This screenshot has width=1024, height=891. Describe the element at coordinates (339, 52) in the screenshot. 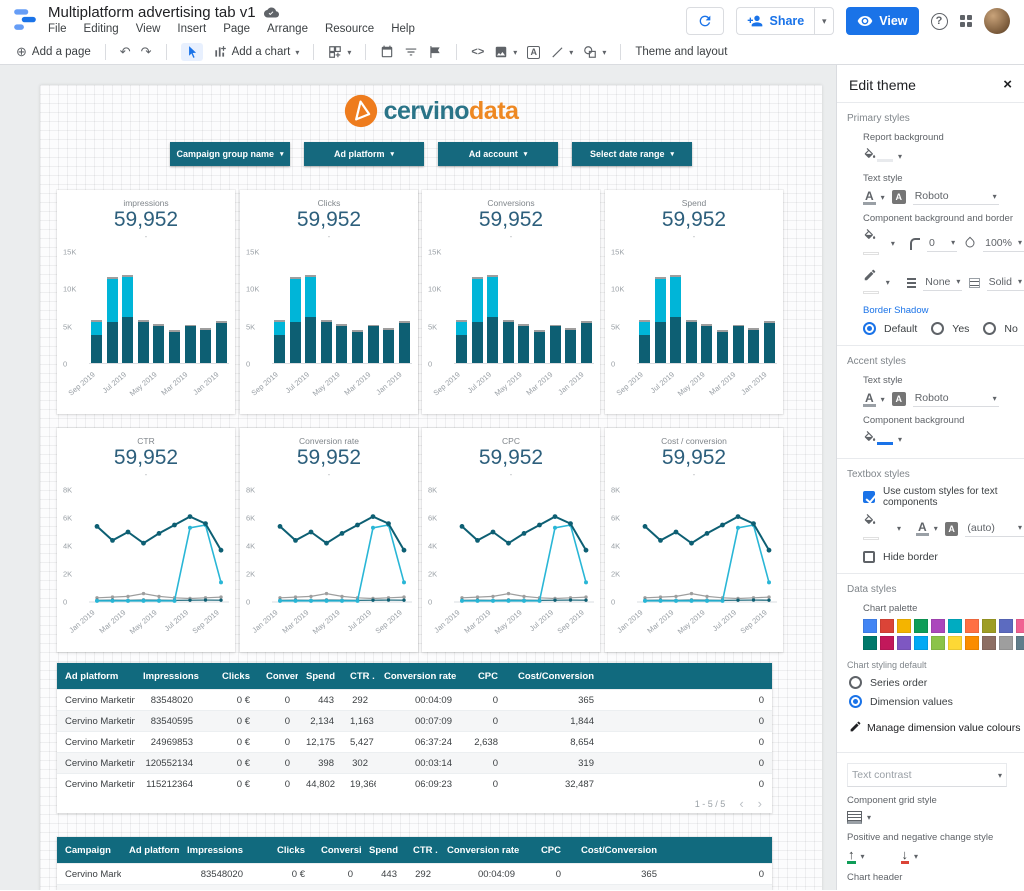

I see `community-viz-button: ▾` at that location.